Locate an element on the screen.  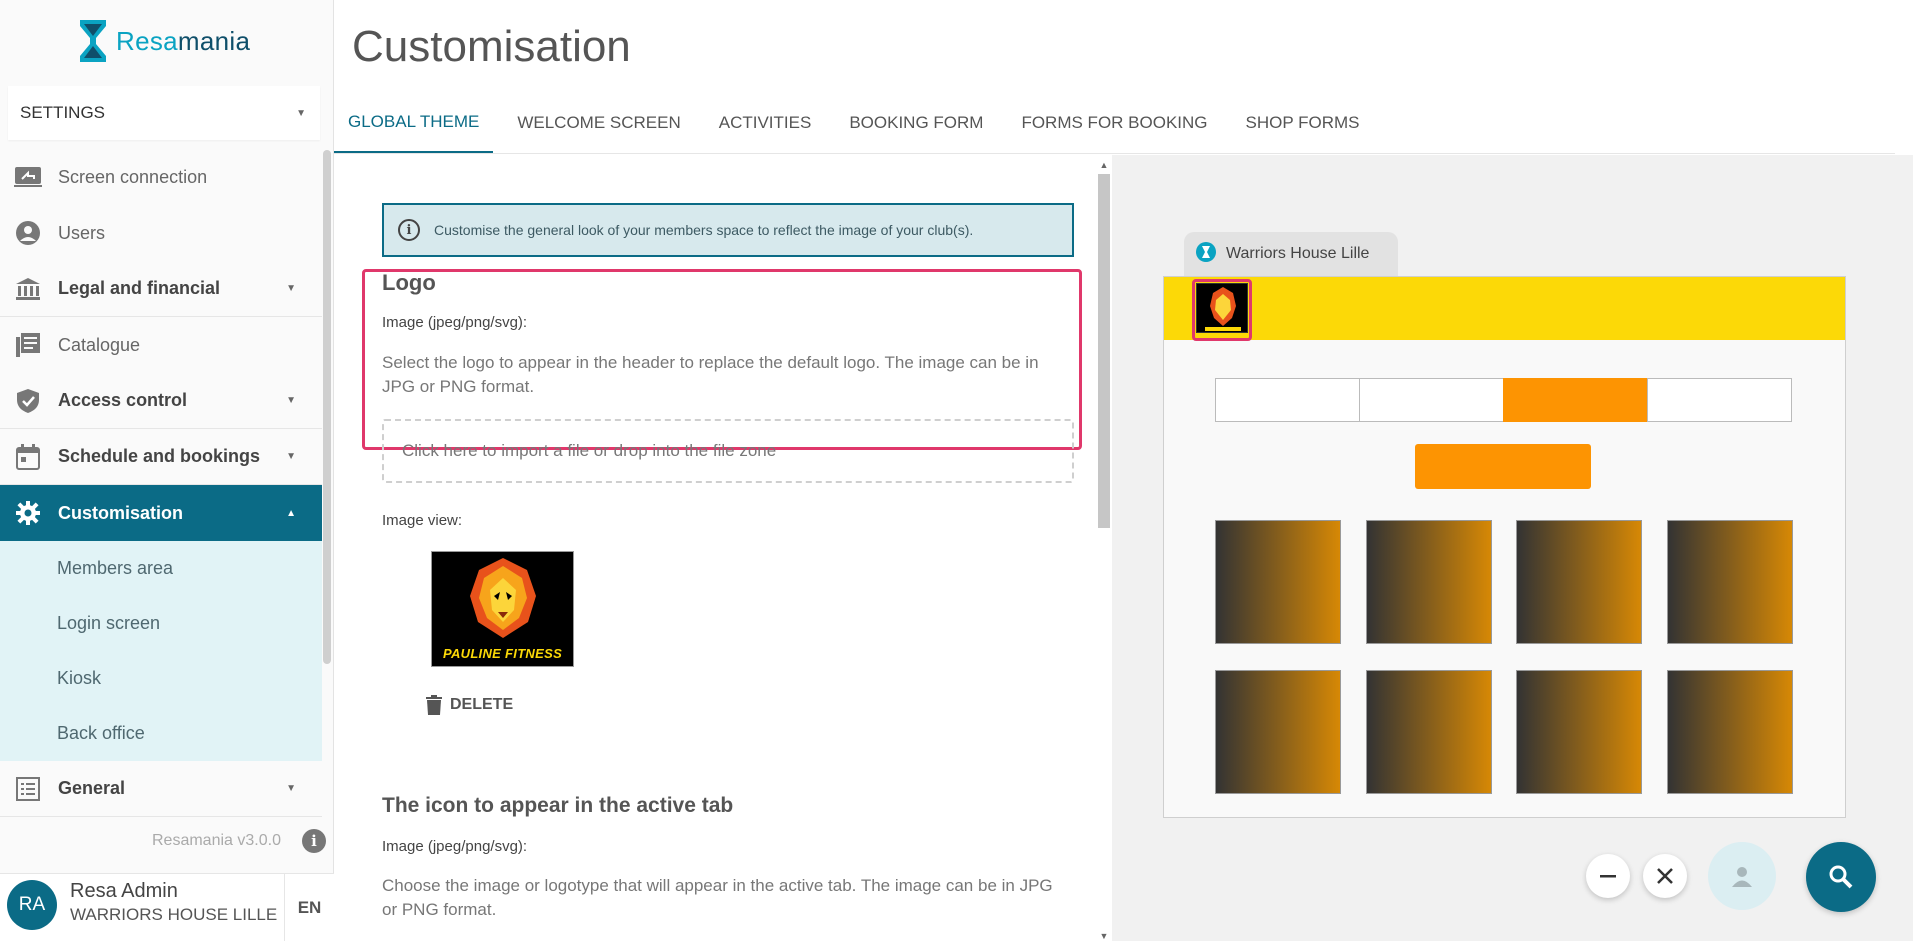
sidebar-scrollbar is located at coordinates (327, 407).